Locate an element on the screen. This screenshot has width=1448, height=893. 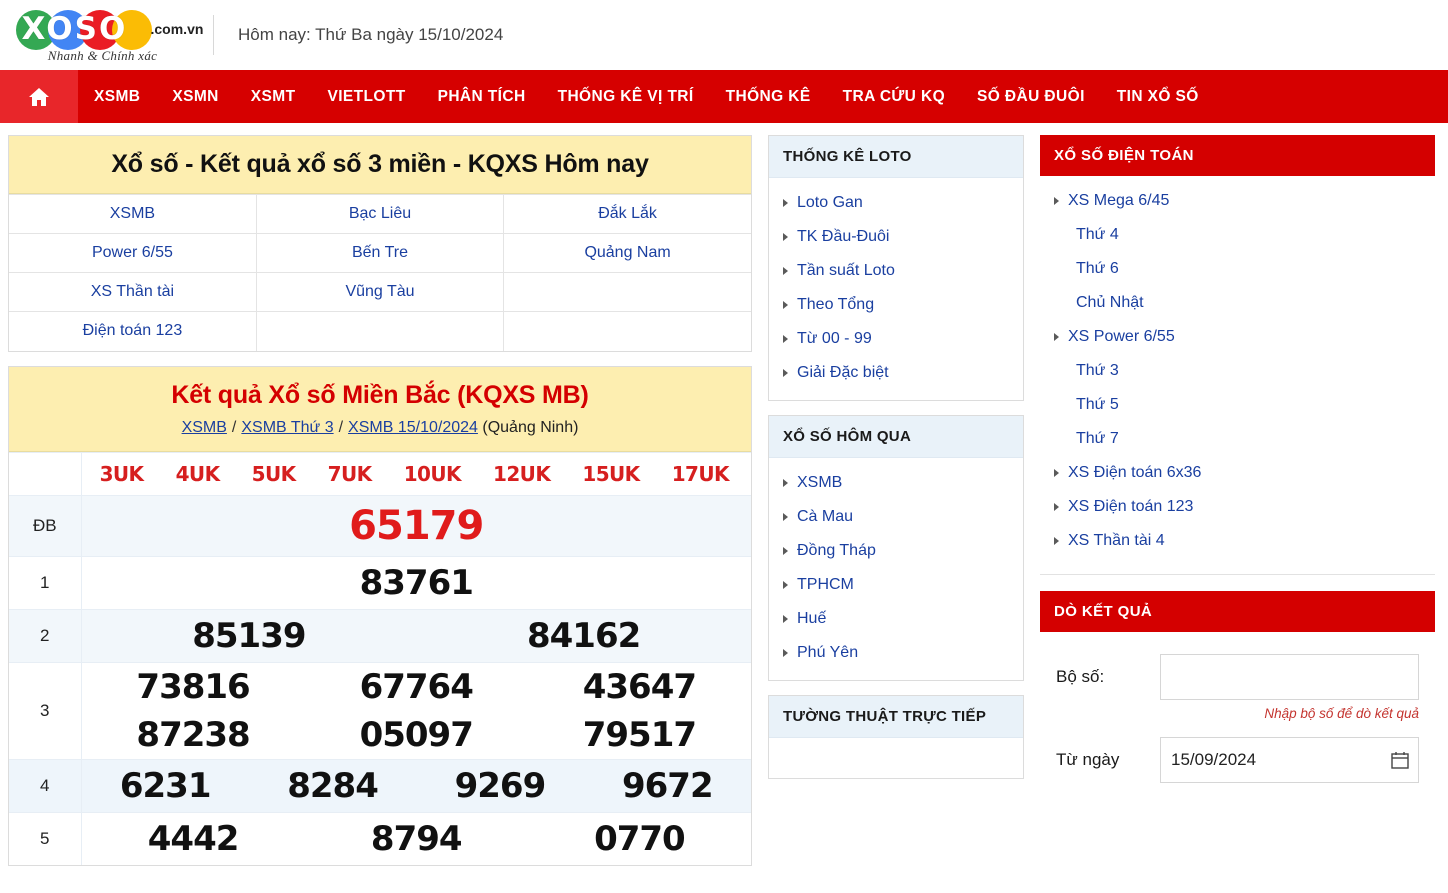
nav-home-button is located at coordinates (39, 96).